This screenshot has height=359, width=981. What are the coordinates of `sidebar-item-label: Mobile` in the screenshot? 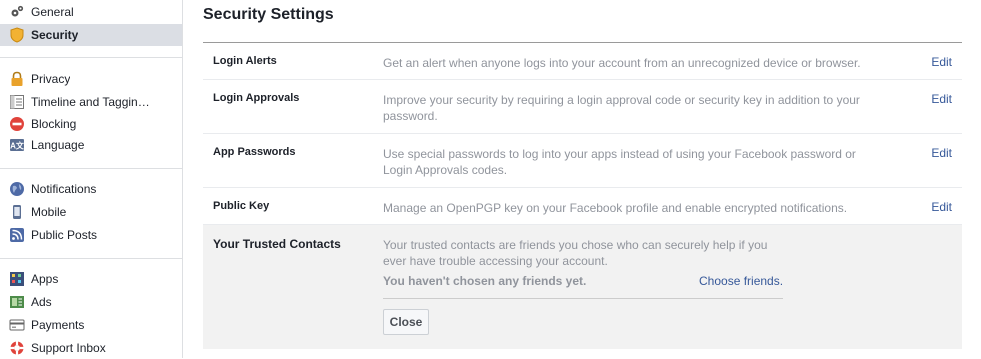 It's located at (49, 212).